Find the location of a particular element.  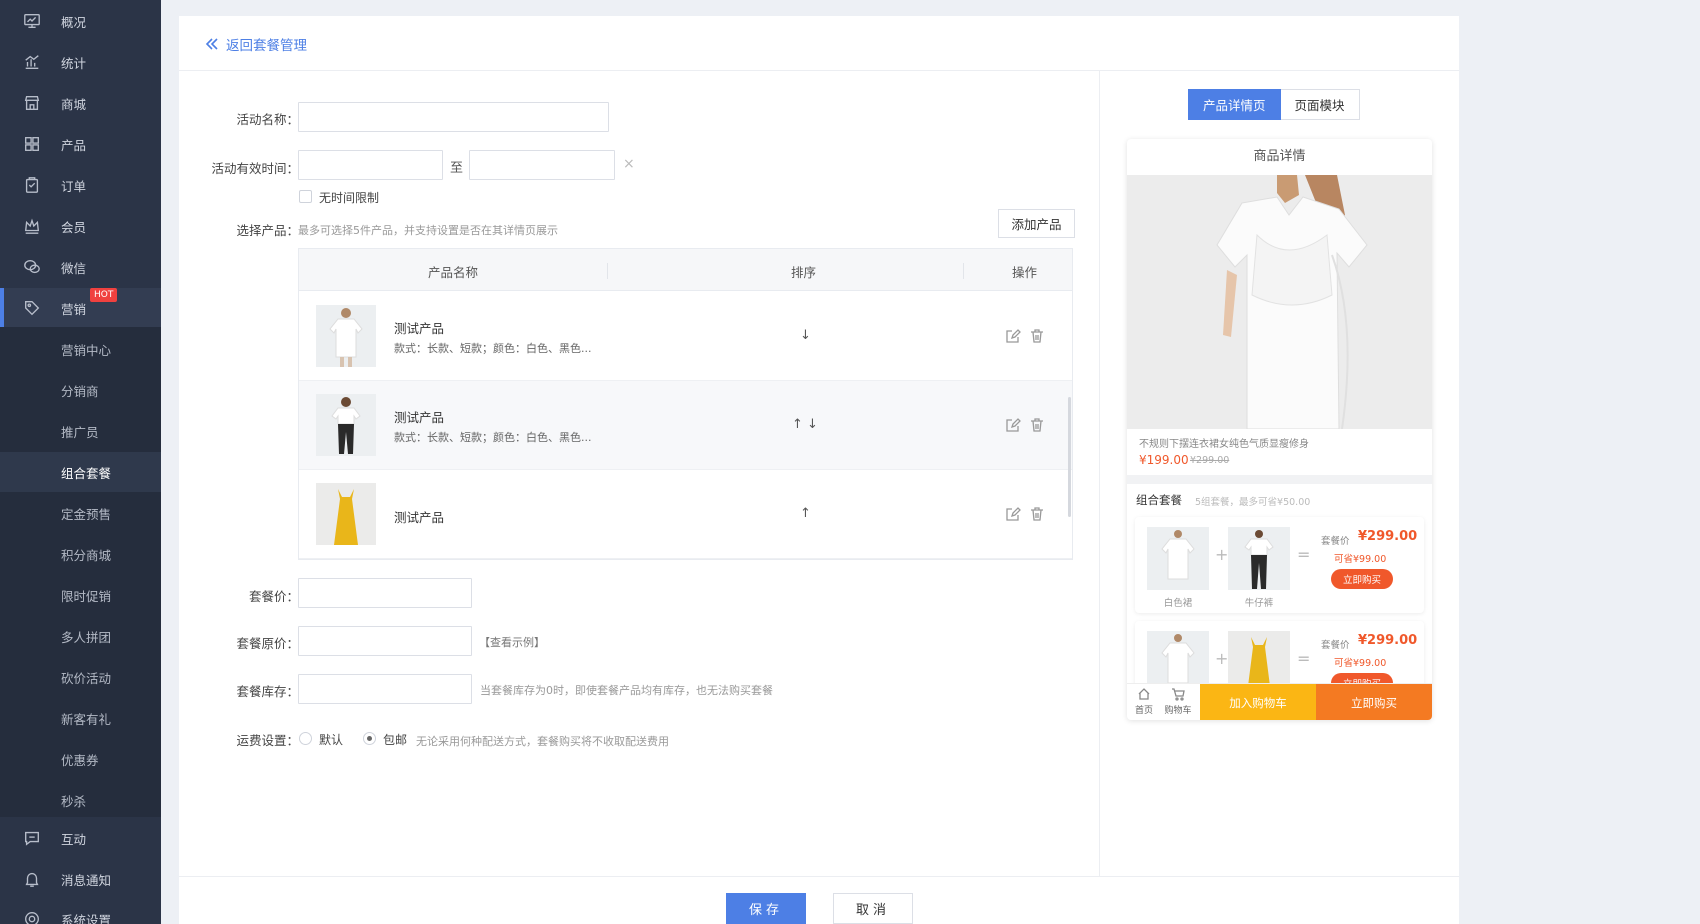

sort-down-arrow: ↓ is located at coordinates (805, 335).